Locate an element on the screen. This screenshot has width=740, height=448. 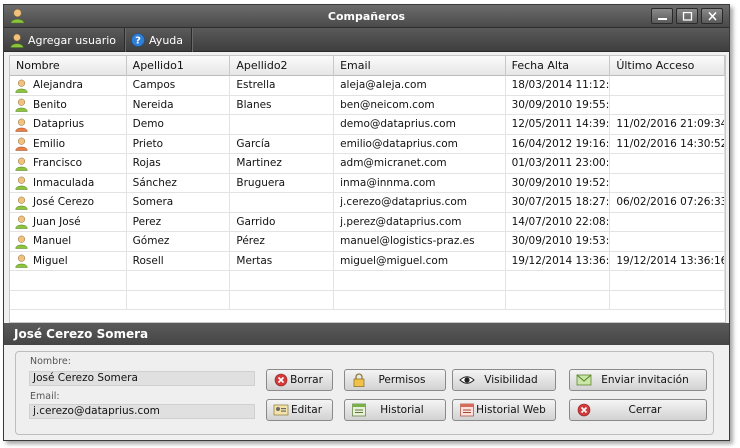
user-name-text: Francisco is located at coordinates (58, 163).